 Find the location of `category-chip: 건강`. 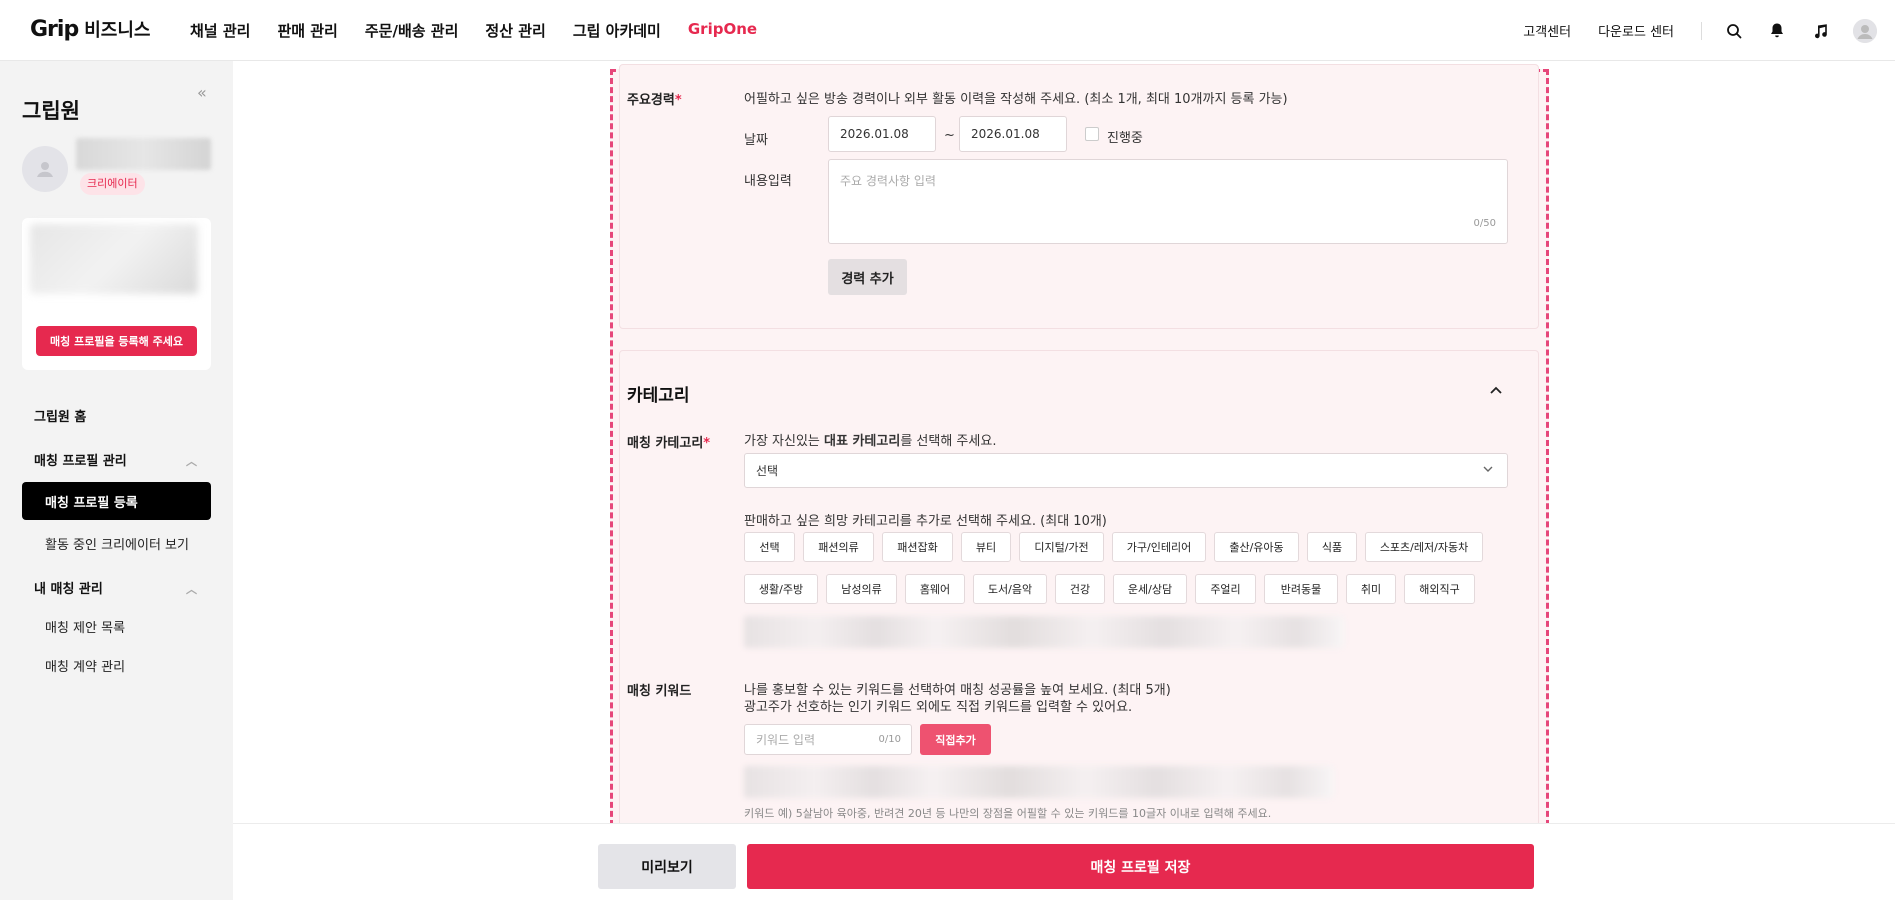

category-chip: 건강 is located at coordinates (1080, 589).